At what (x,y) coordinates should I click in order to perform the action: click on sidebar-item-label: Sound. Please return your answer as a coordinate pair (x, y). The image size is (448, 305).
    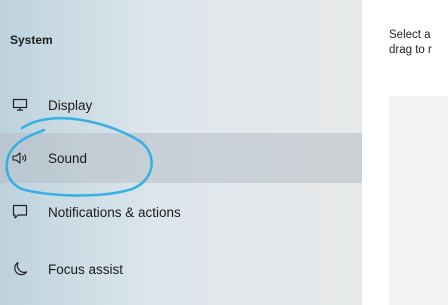
    Looking at the image, I should click on (68, 158).